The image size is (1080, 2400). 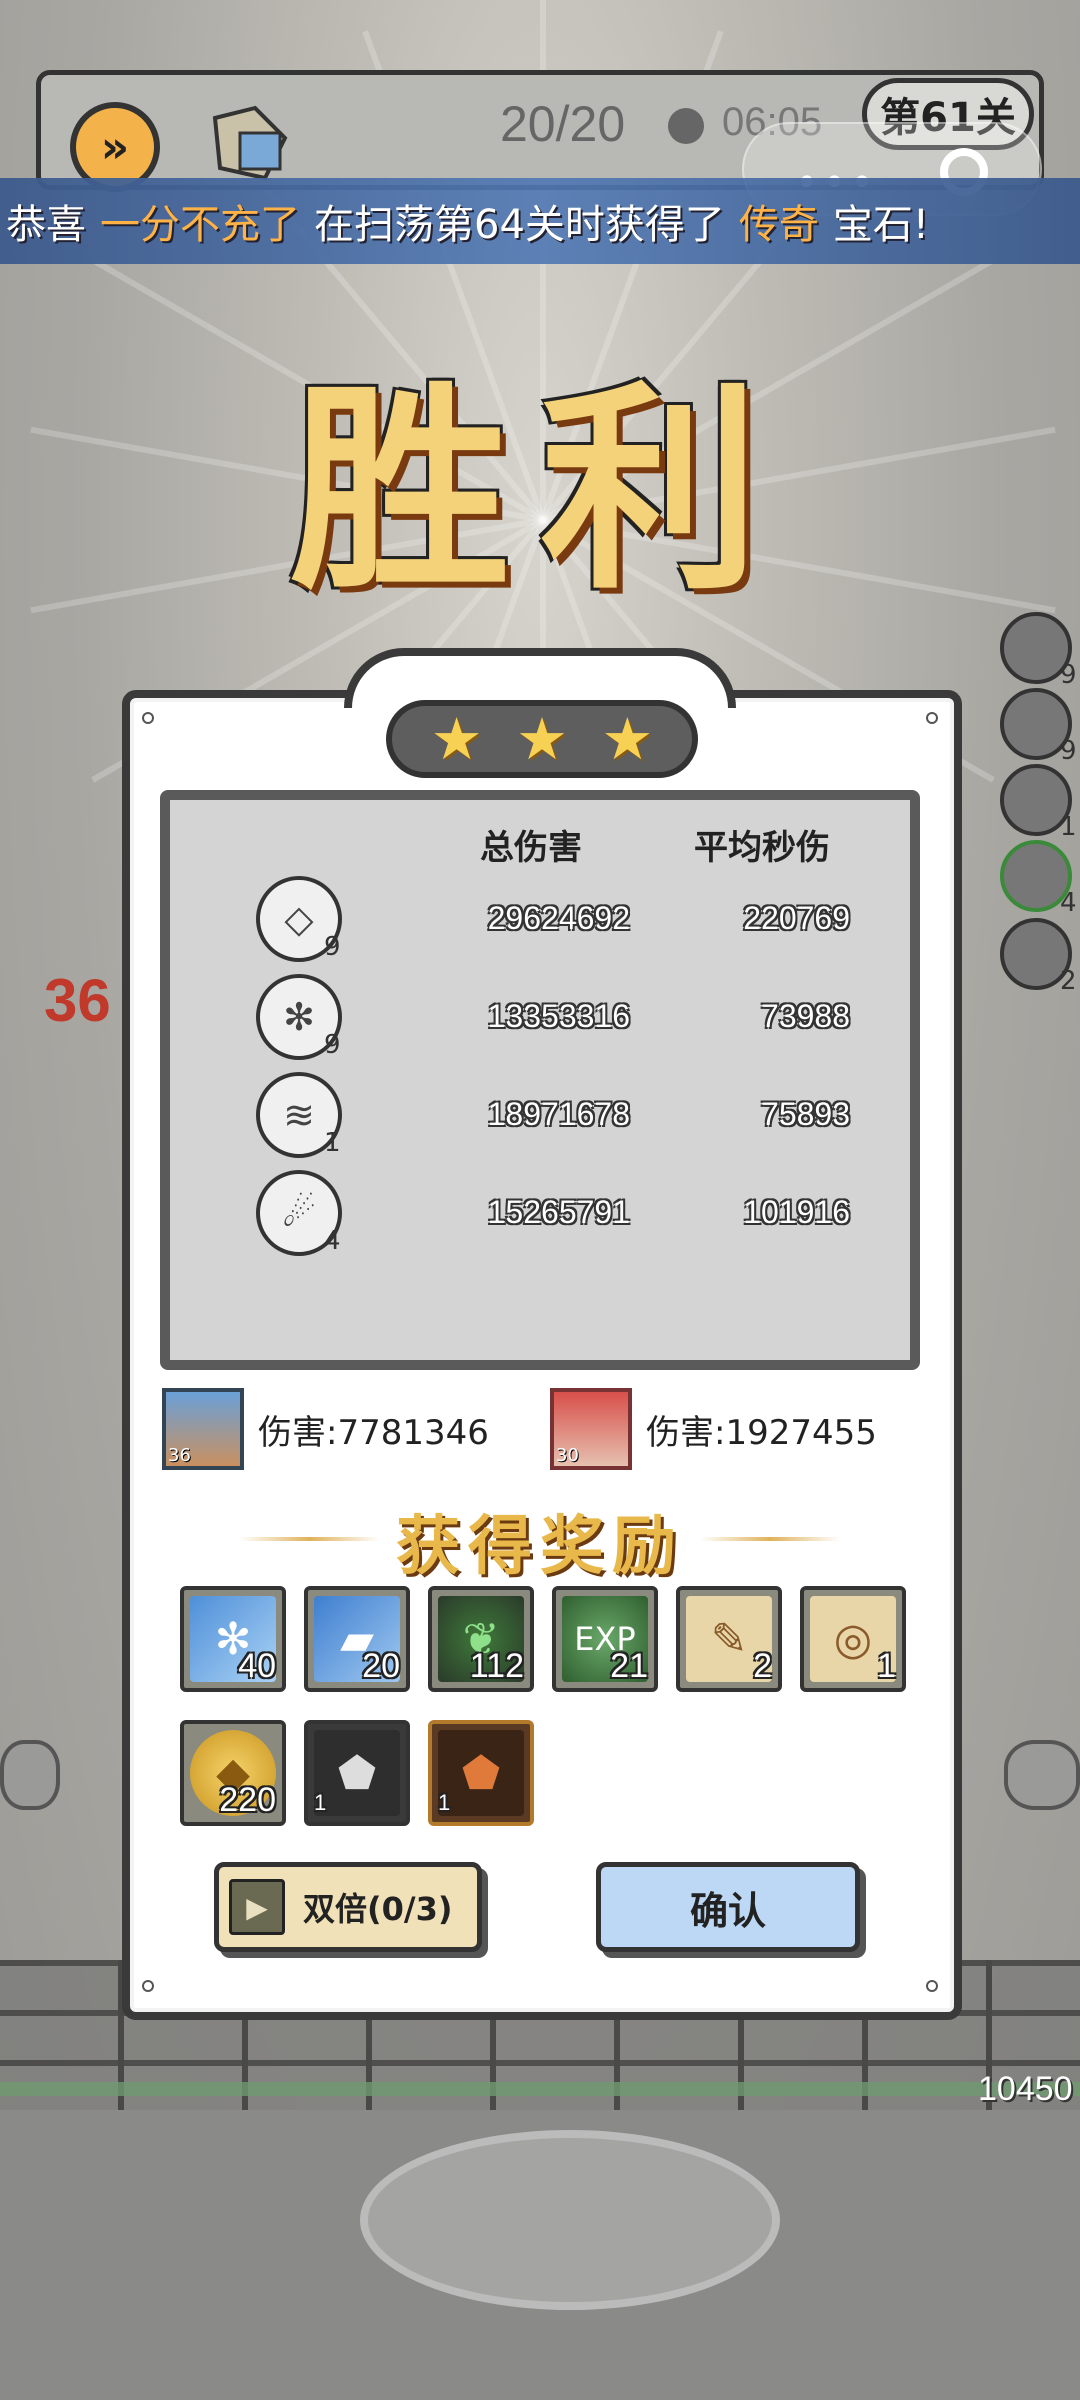 What do you see at coordinates (567, 1455) in the screenshot?
I see `hero-level: 30` at bounding box center [567, 1455].